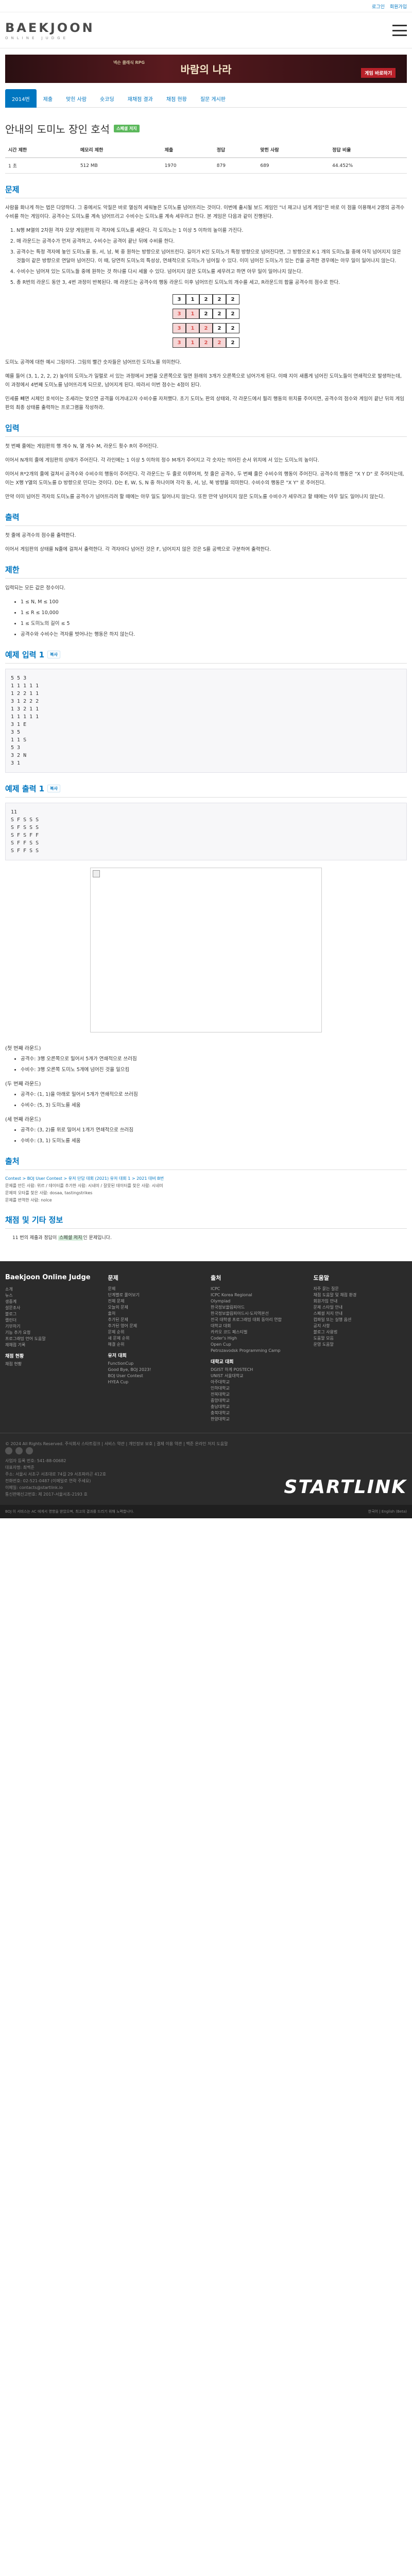  I want to click on site-logo: BAEKJOON ONLINE JUDGE, so click(50, 30).